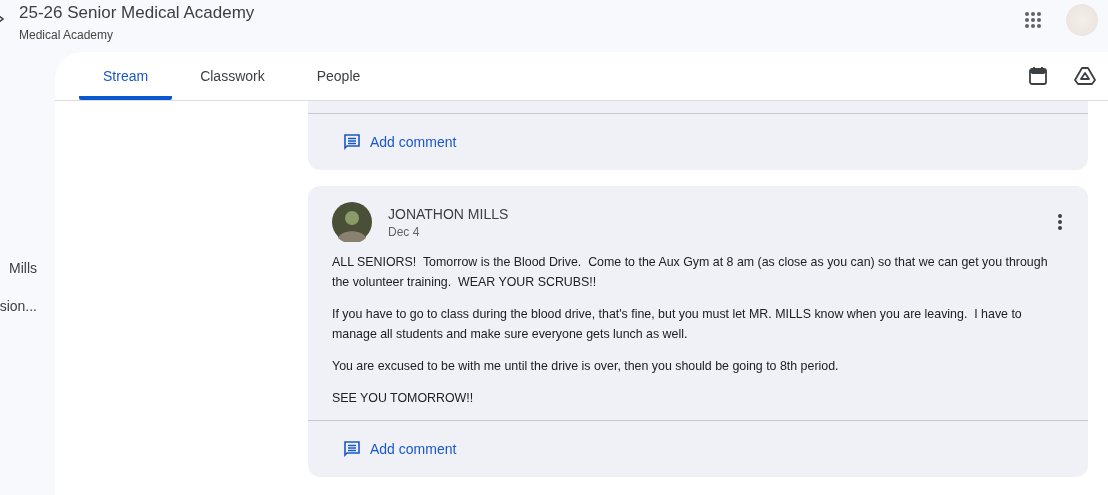 The height and width of the screenshot is (495, 1108). What do you see at coordinates (1060, 222) in the screenshot?
I see `more-options-icon` at bounding box center [1060, 222].